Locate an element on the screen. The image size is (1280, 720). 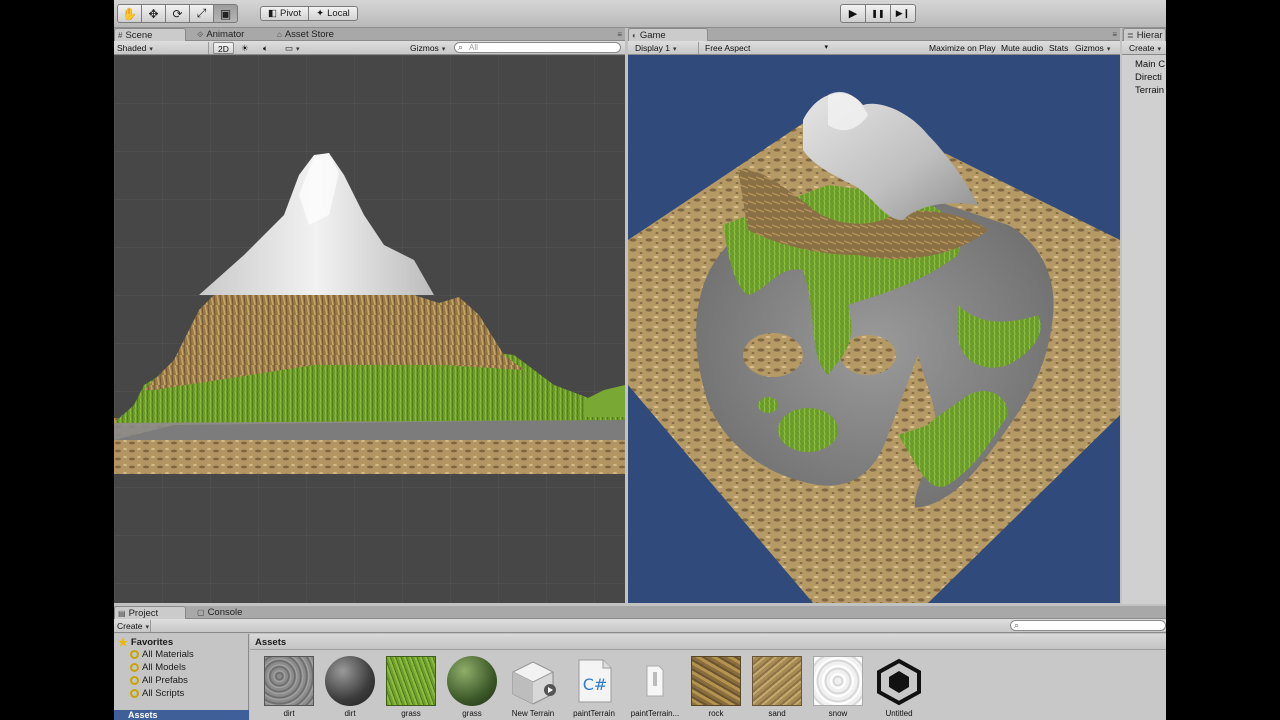
project-search-input: ⌕ is located at coordinates (1088, 625).